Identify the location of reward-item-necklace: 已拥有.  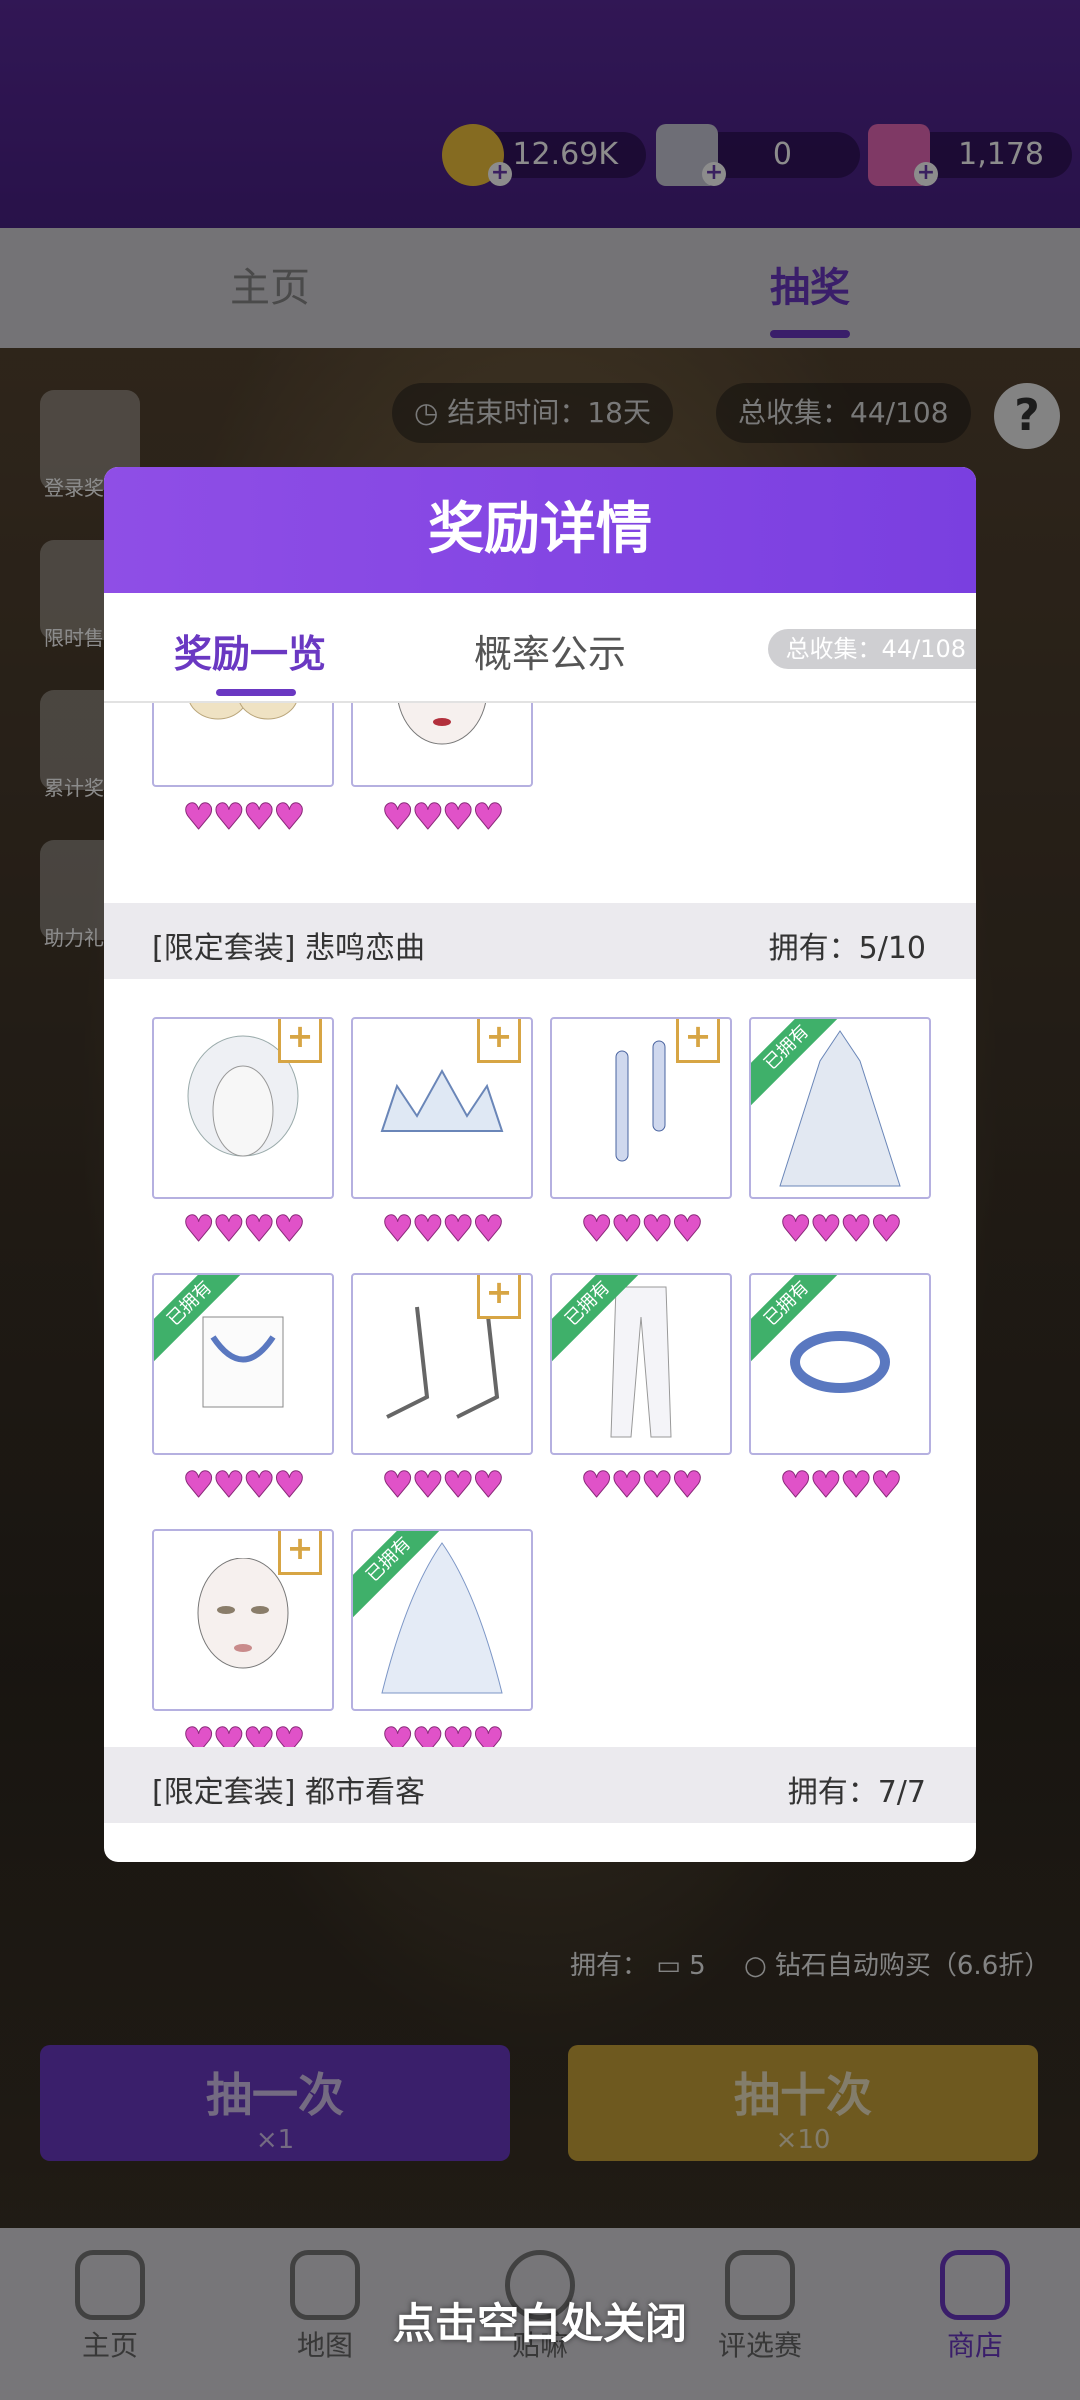
(243, 1364).